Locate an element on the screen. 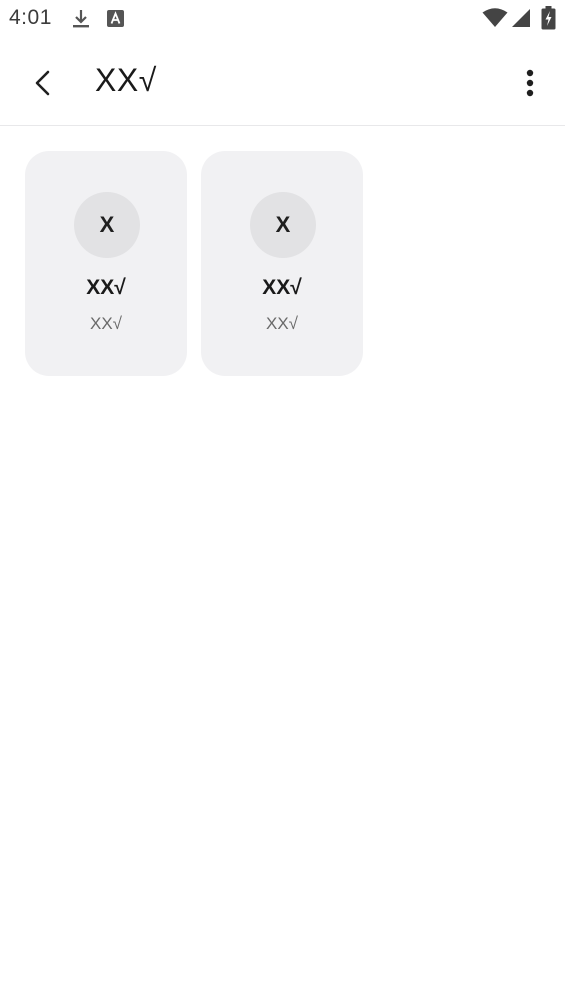  back-button is located at coordinates (43, 83).